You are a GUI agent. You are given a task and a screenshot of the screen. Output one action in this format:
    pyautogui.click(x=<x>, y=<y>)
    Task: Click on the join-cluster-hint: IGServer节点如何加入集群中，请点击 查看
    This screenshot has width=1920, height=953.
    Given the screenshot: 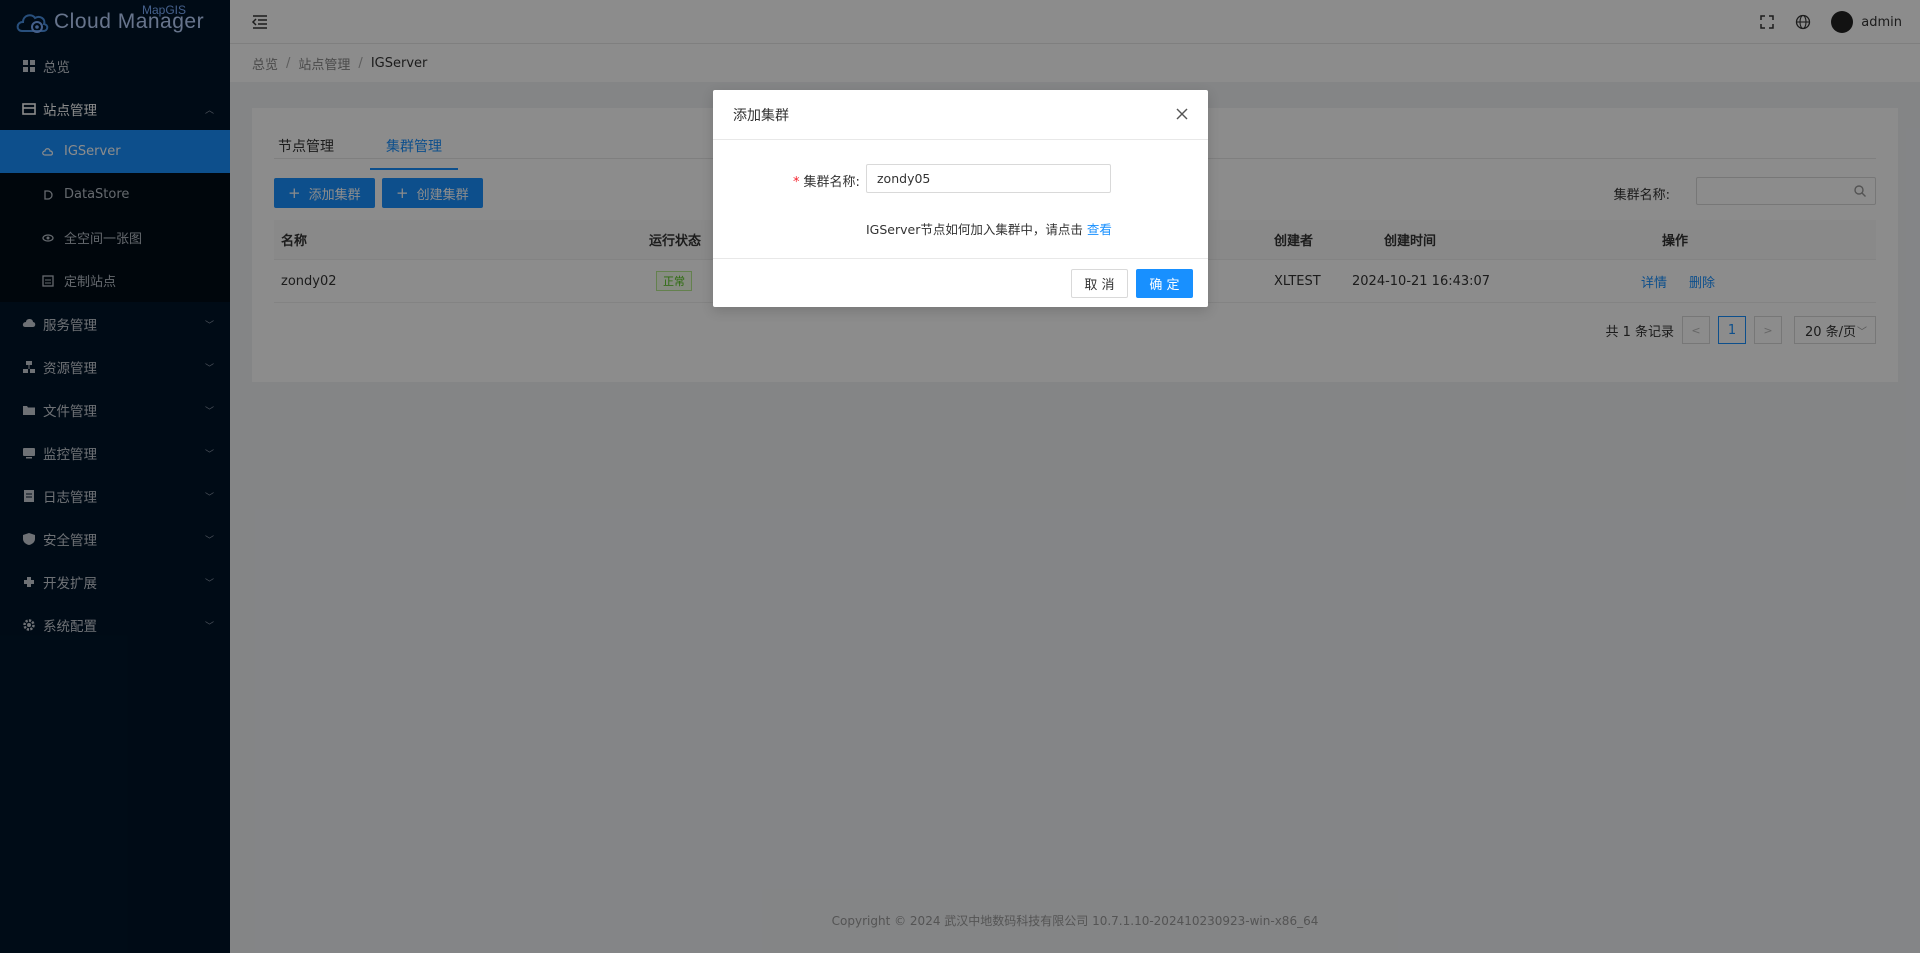 What is the action you would take?
    pyautogui.click(x=989, y=228)
    